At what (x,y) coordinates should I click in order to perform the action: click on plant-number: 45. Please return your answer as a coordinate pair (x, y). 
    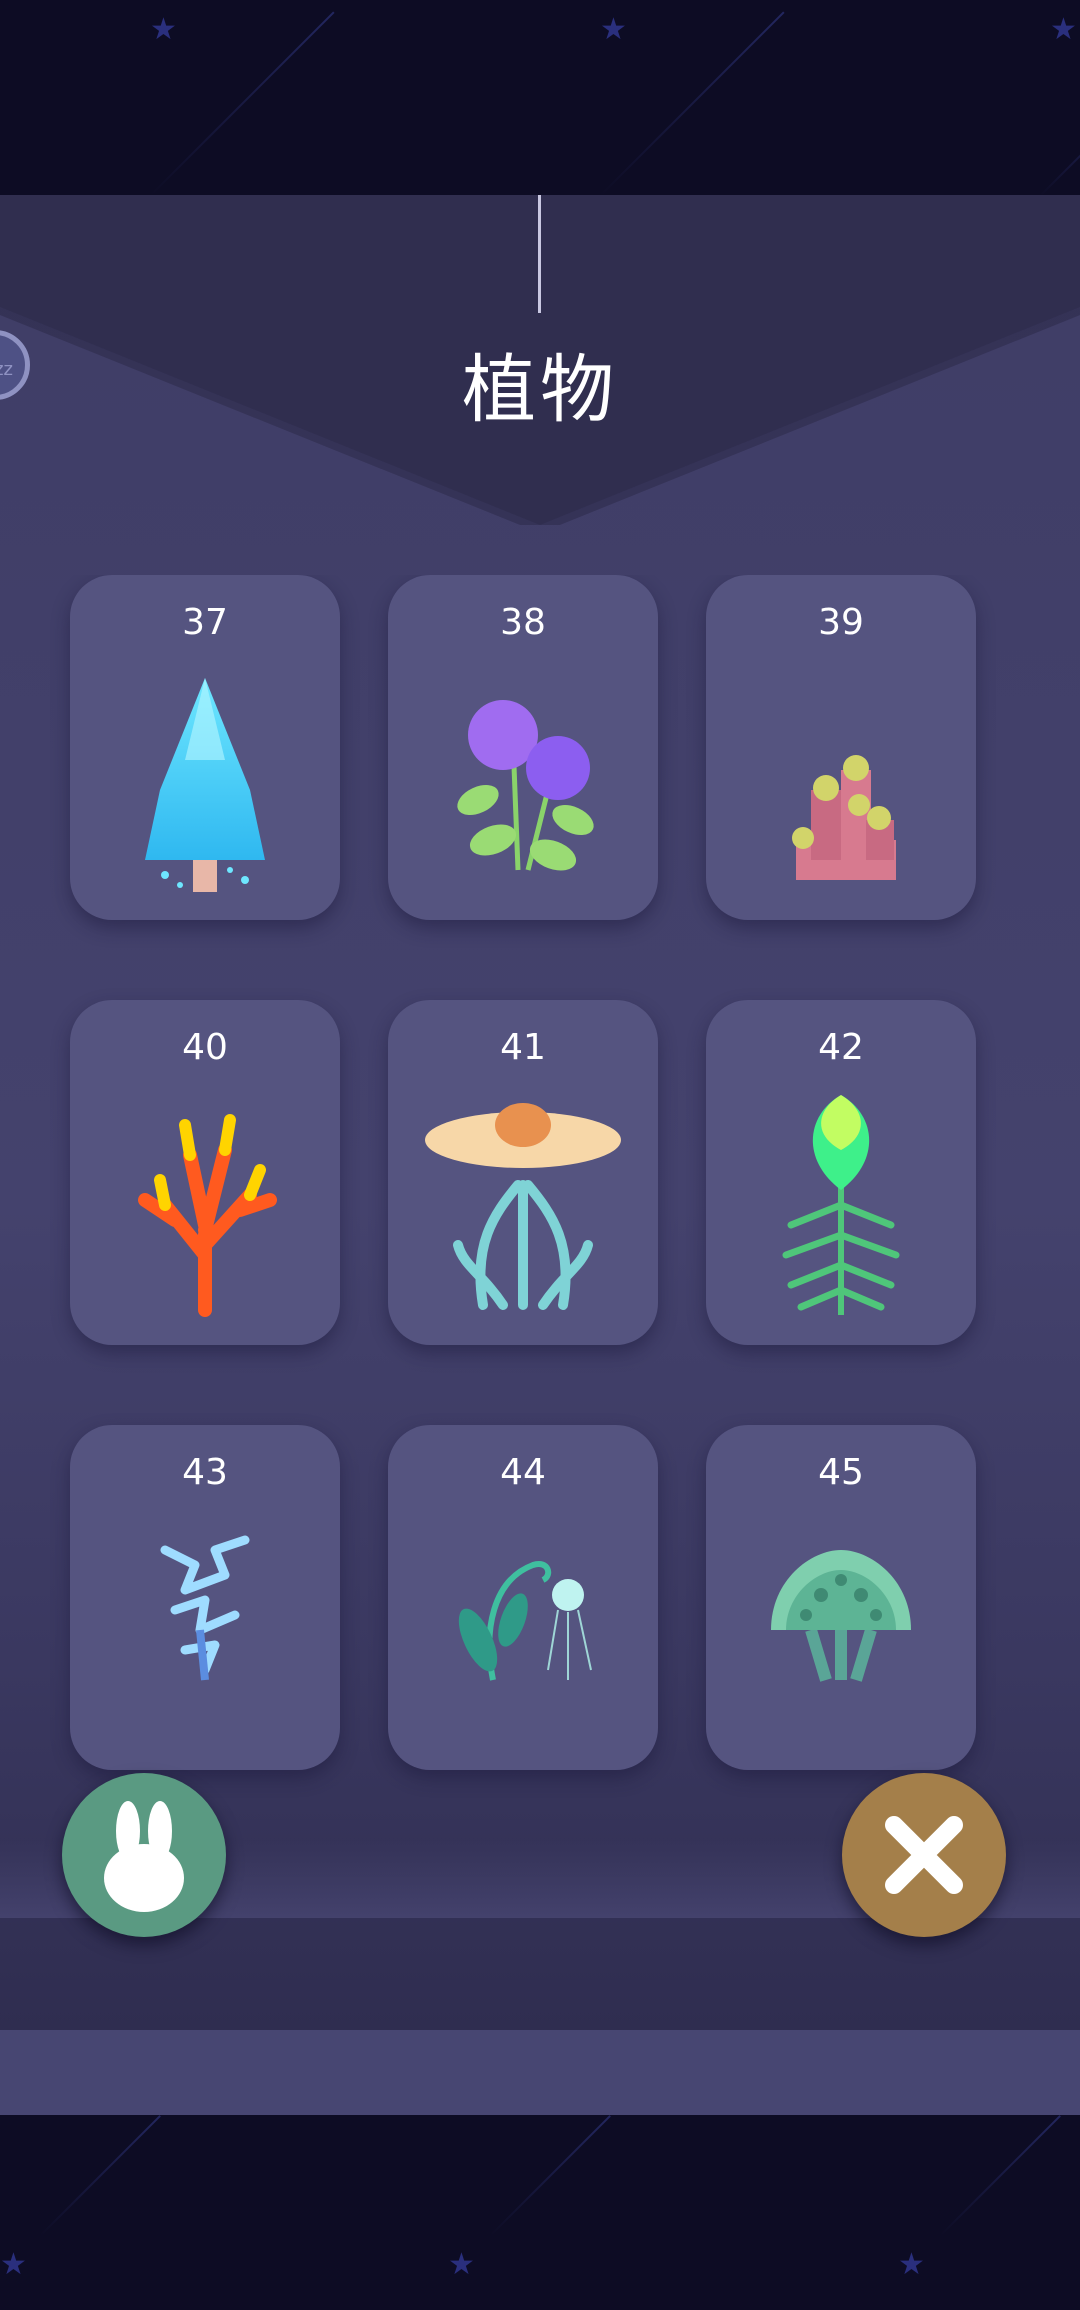
    Looking at the image, I should click on (841, 1472).